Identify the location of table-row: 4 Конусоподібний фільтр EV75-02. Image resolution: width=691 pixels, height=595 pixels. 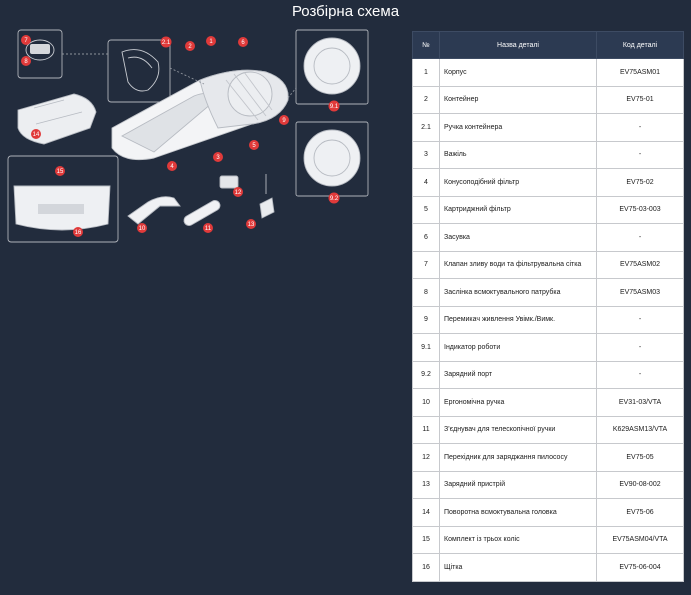
(548, 182).